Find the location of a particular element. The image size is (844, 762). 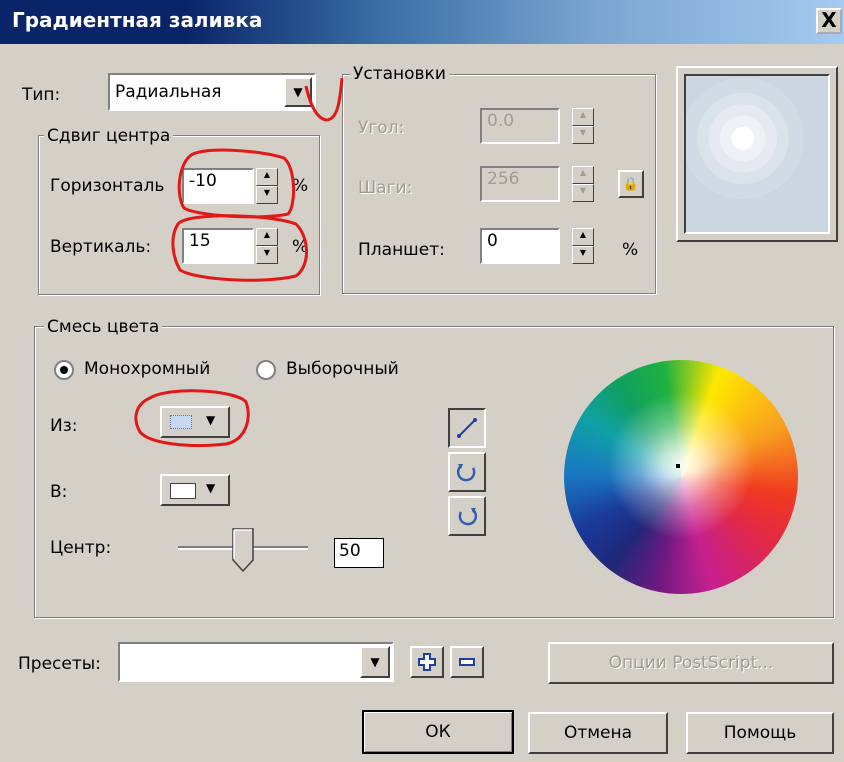

annotation-circle-horizontal is located at coordinates (236, 183).